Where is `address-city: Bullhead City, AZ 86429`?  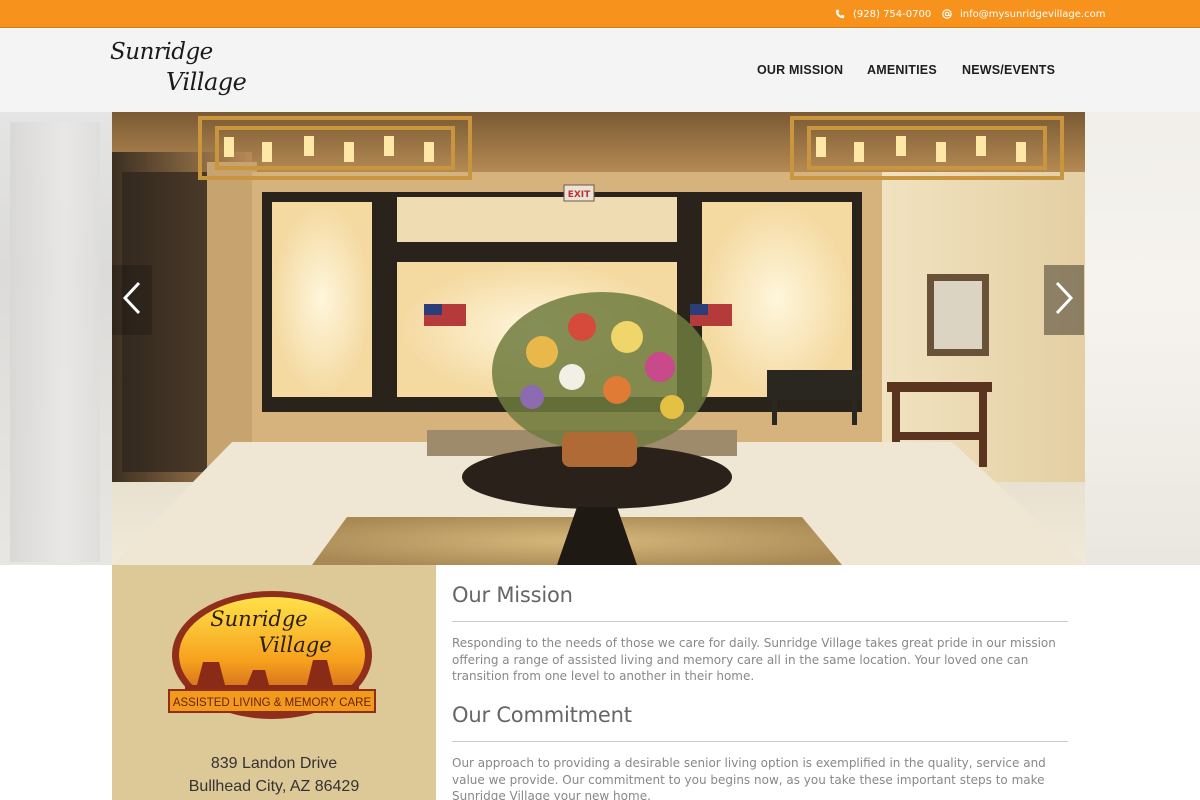
address-city: Bullhead City, AZ 86429 is located at coordinates (274, 786).